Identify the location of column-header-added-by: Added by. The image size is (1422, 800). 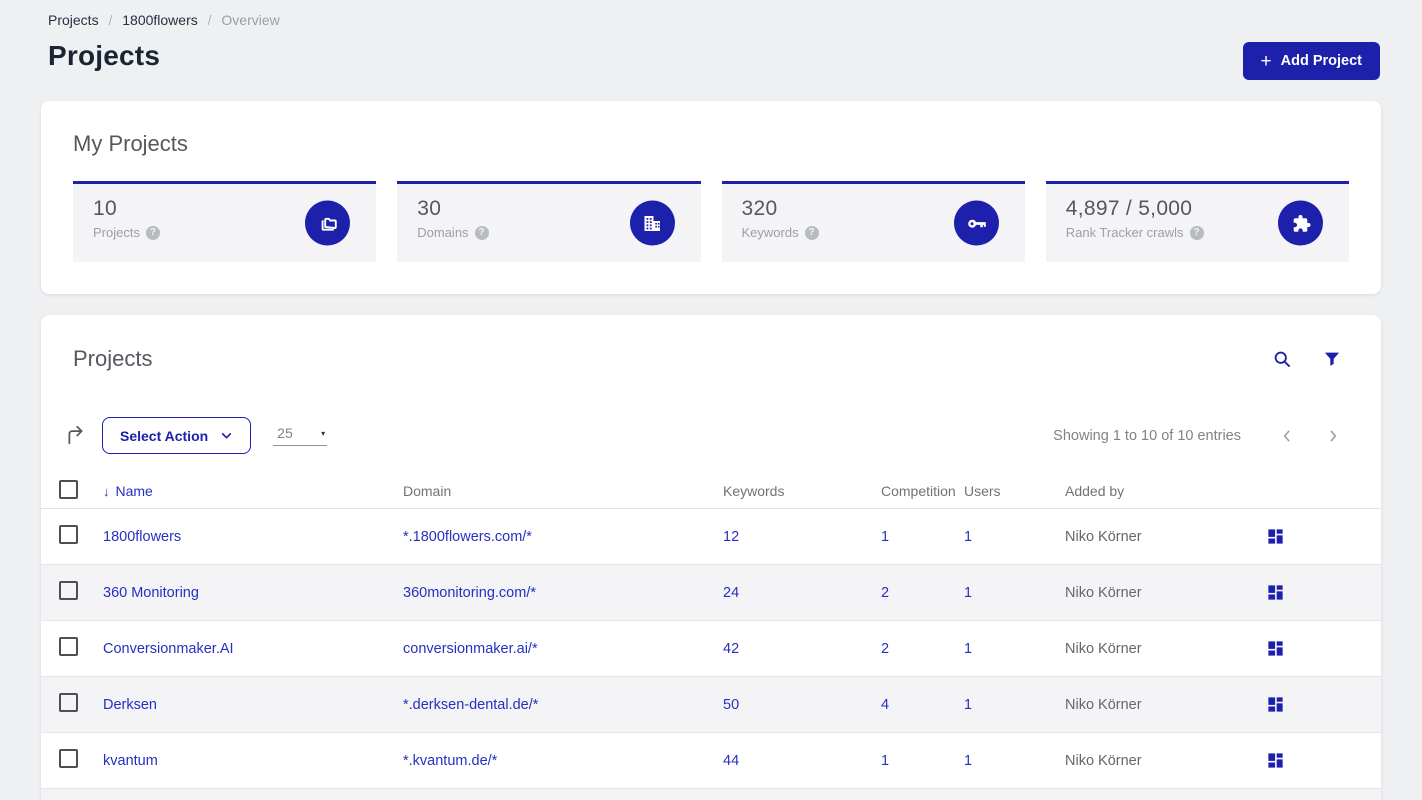
(1165, 491).